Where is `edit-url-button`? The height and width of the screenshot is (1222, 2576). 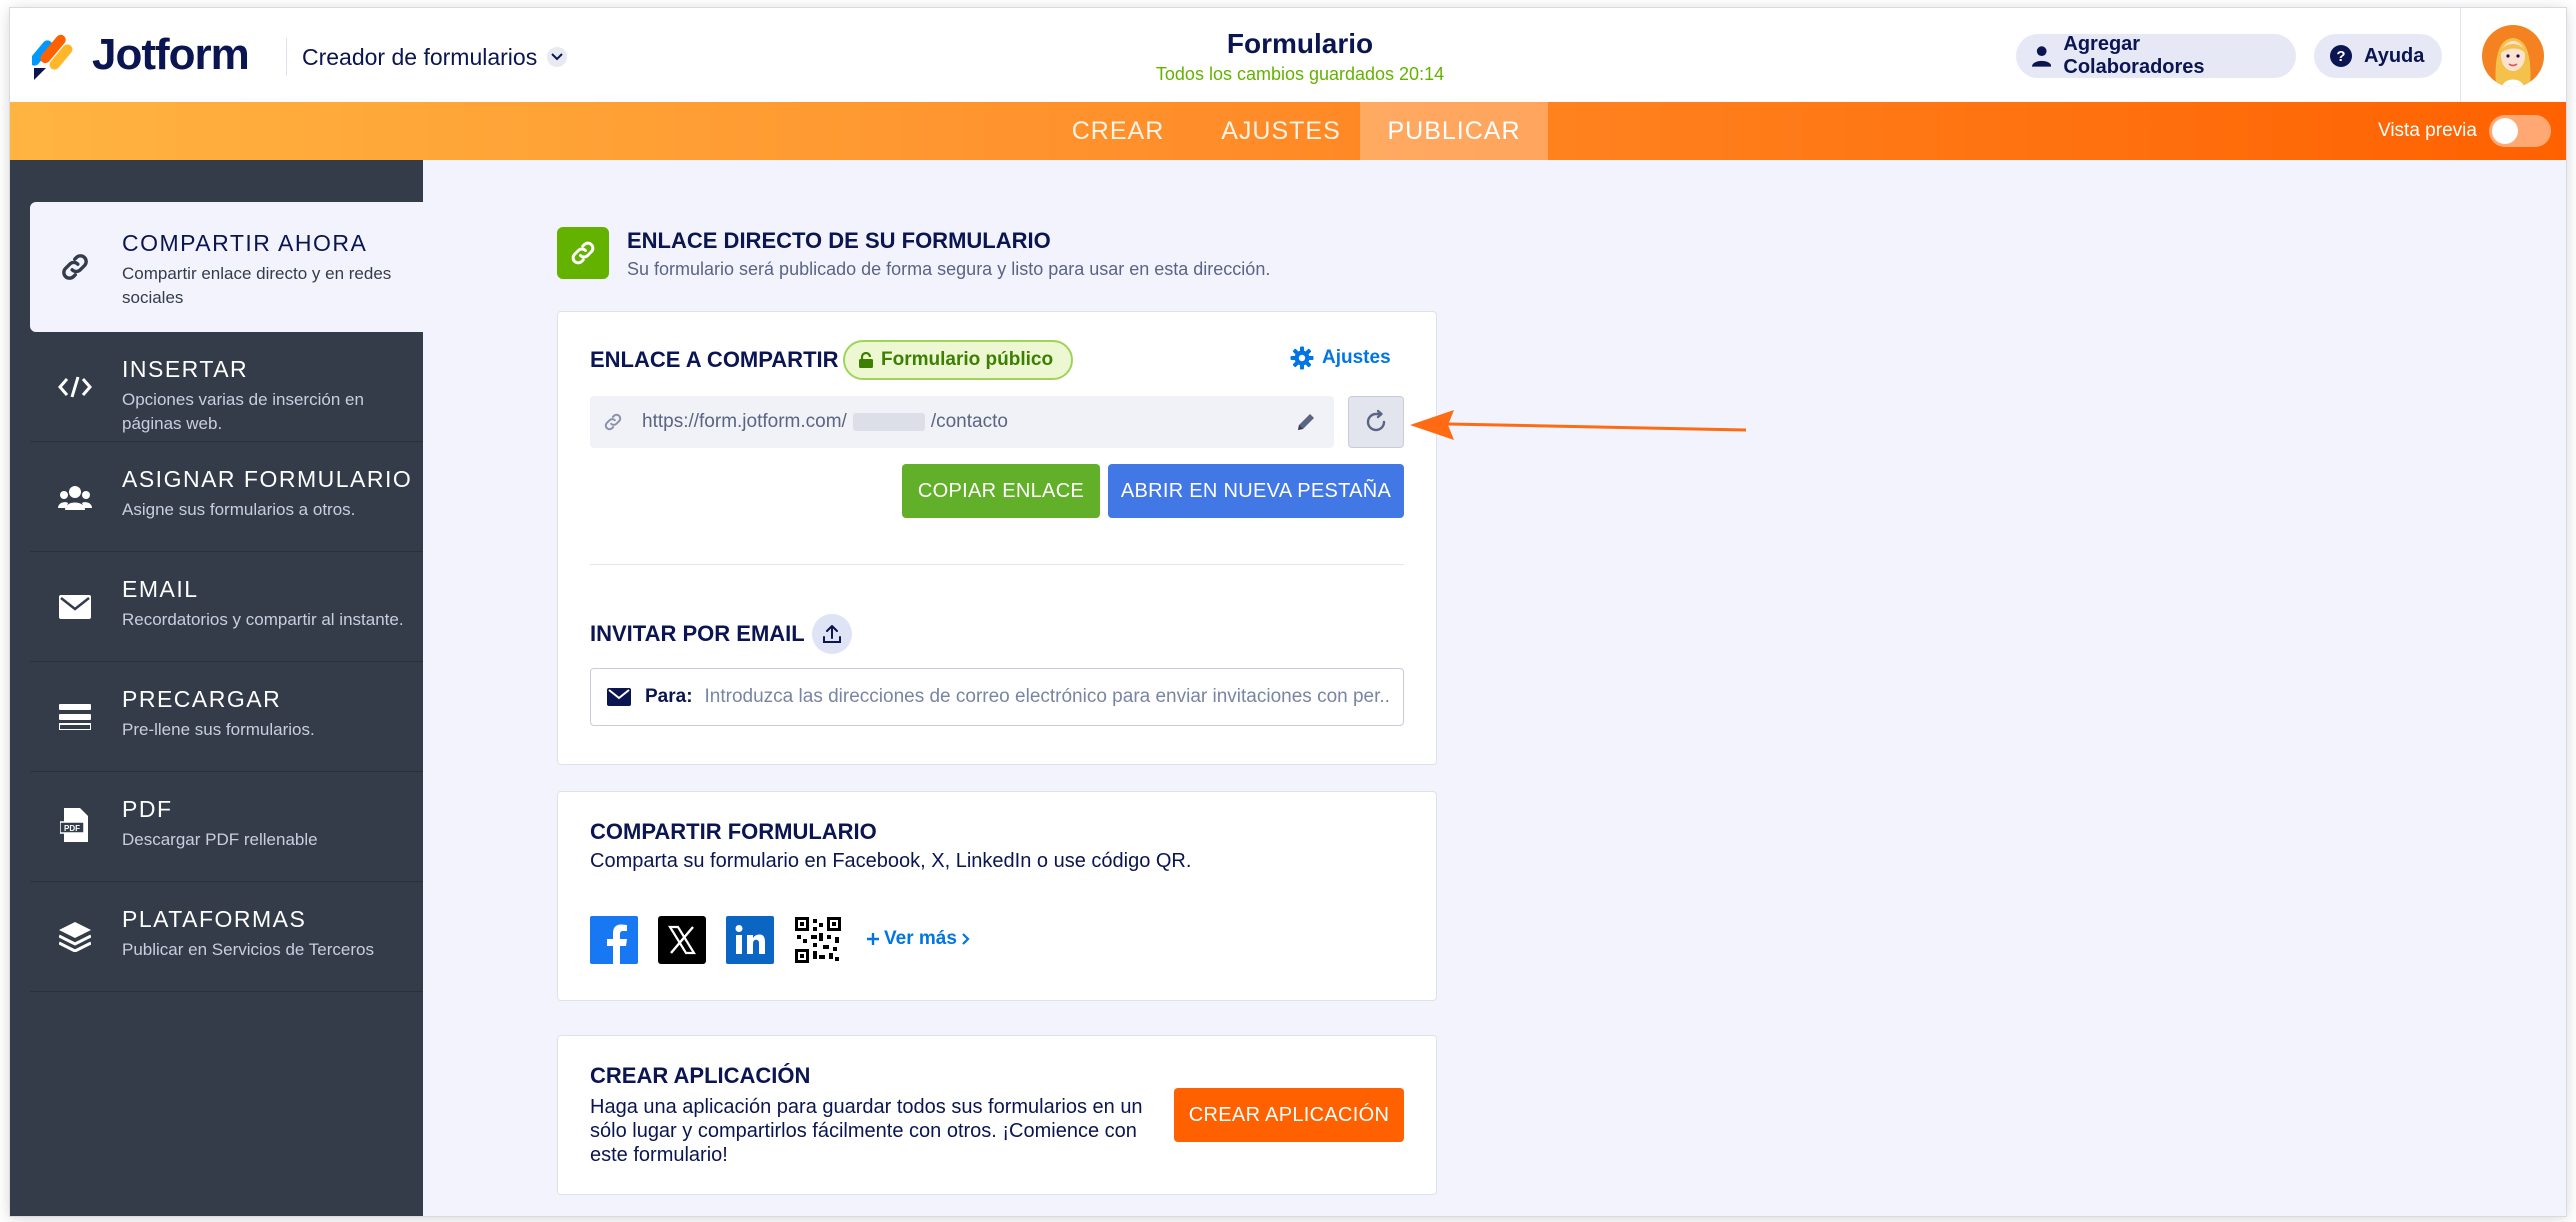 edit-url-button is located at coordinates (1306, 422).